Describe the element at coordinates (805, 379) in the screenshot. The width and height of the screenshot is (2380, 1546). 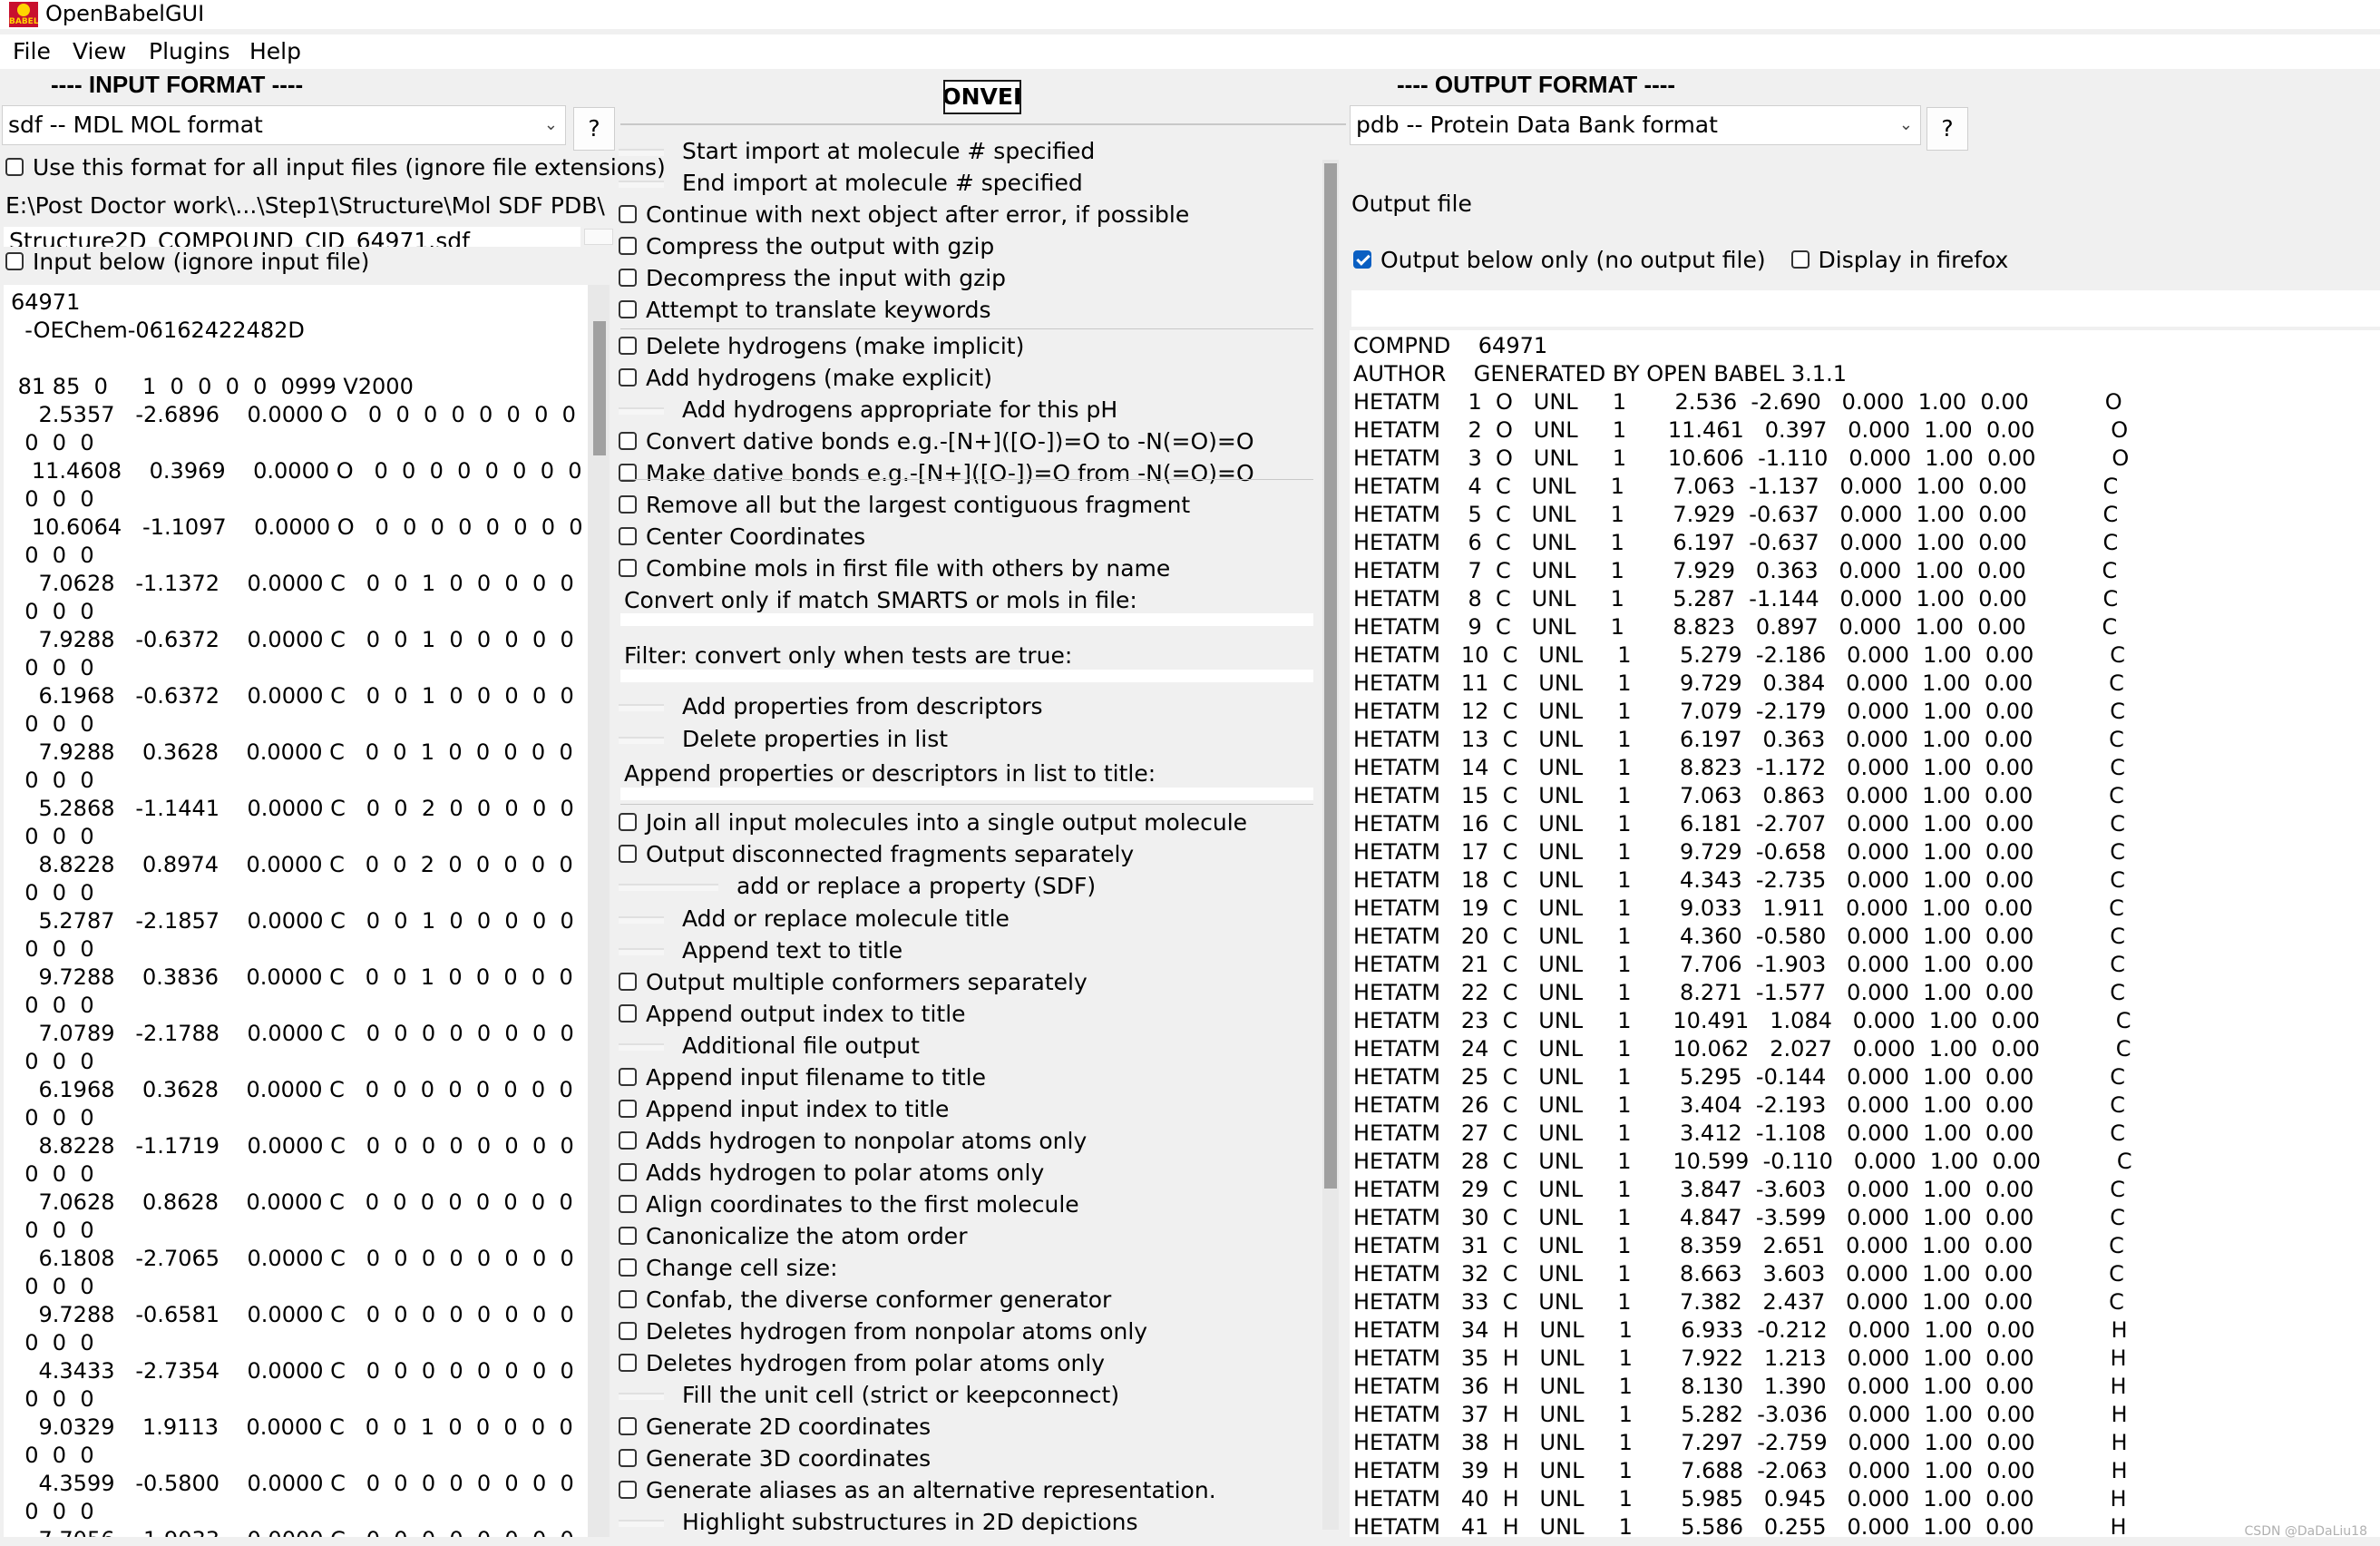
I see `option-row: Add hydrogens (make explicit)` at that location.